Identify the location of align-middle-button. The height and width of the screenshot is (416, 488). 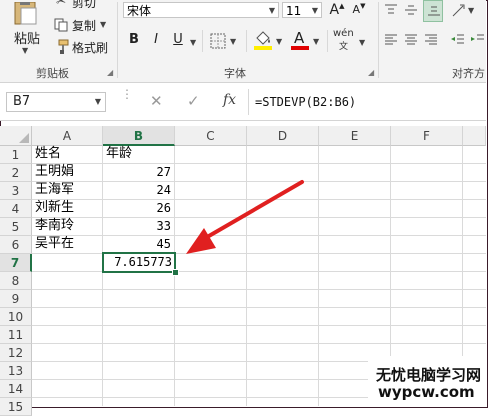
(413, 11).